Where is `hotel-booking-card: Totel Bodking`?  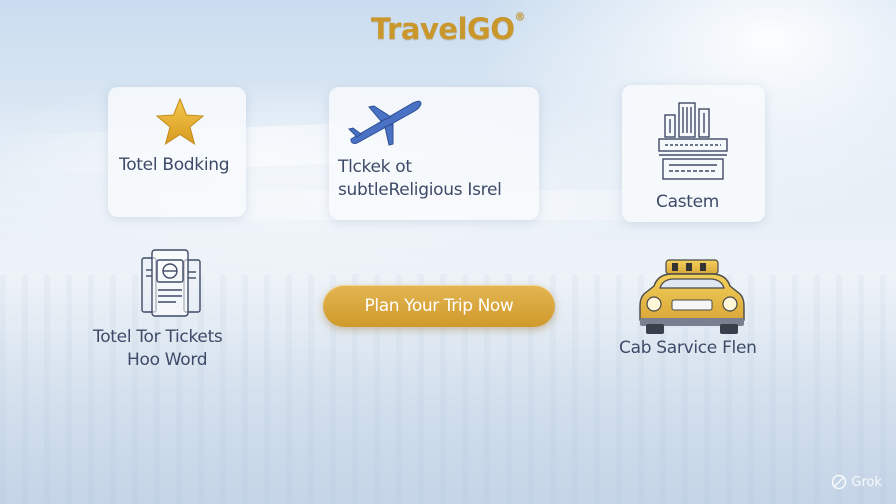 hotel-booking-card: Totel Bodking is located at coordinates (177, 152).